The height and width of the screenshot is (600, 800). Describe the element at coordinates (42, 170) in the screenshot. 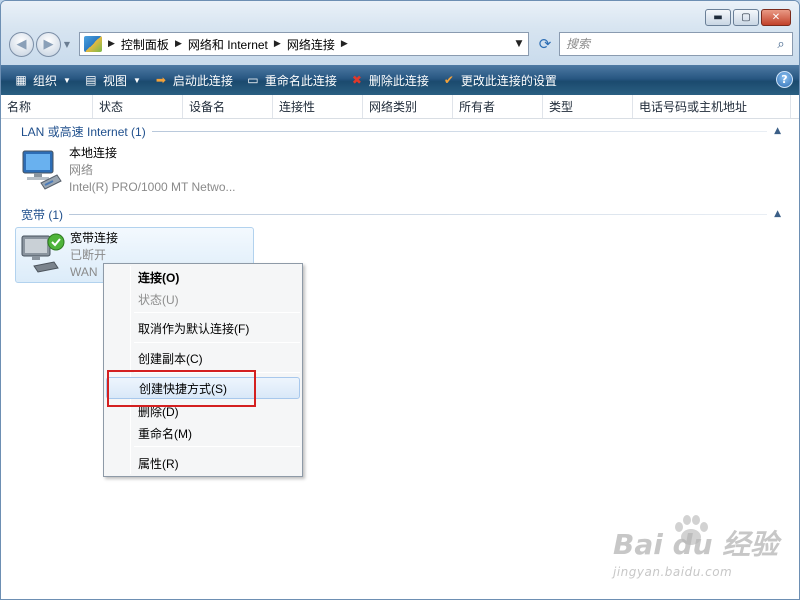

I see `network-adapter-icon` at that location.